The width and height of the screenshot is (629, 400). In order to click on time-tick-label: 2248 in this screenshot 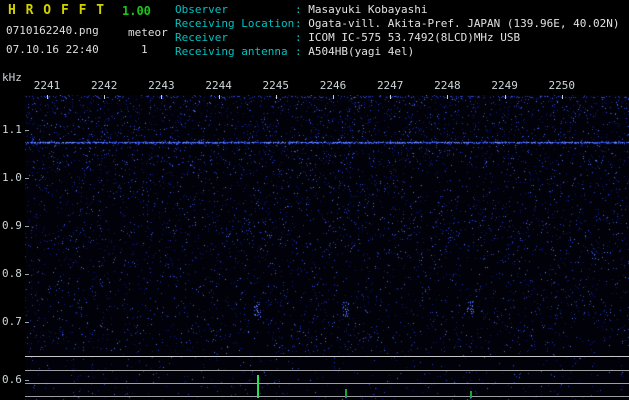, I will do `click(447, 85)`.